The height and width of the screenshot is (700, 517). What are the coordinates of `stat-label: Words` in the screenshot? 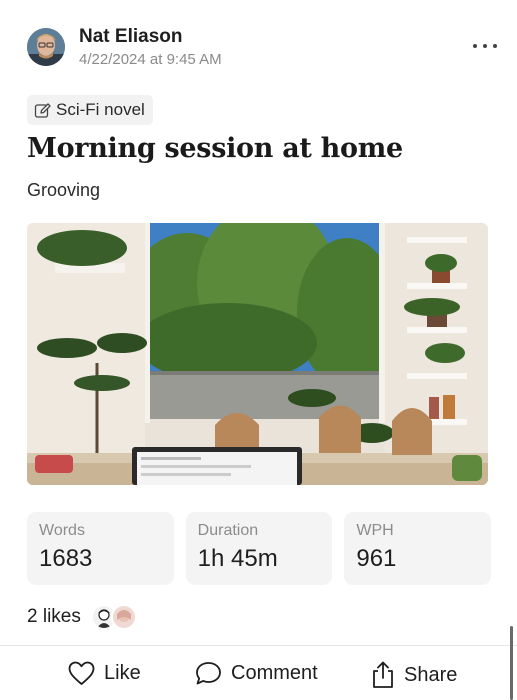 It's located at (62, 530).